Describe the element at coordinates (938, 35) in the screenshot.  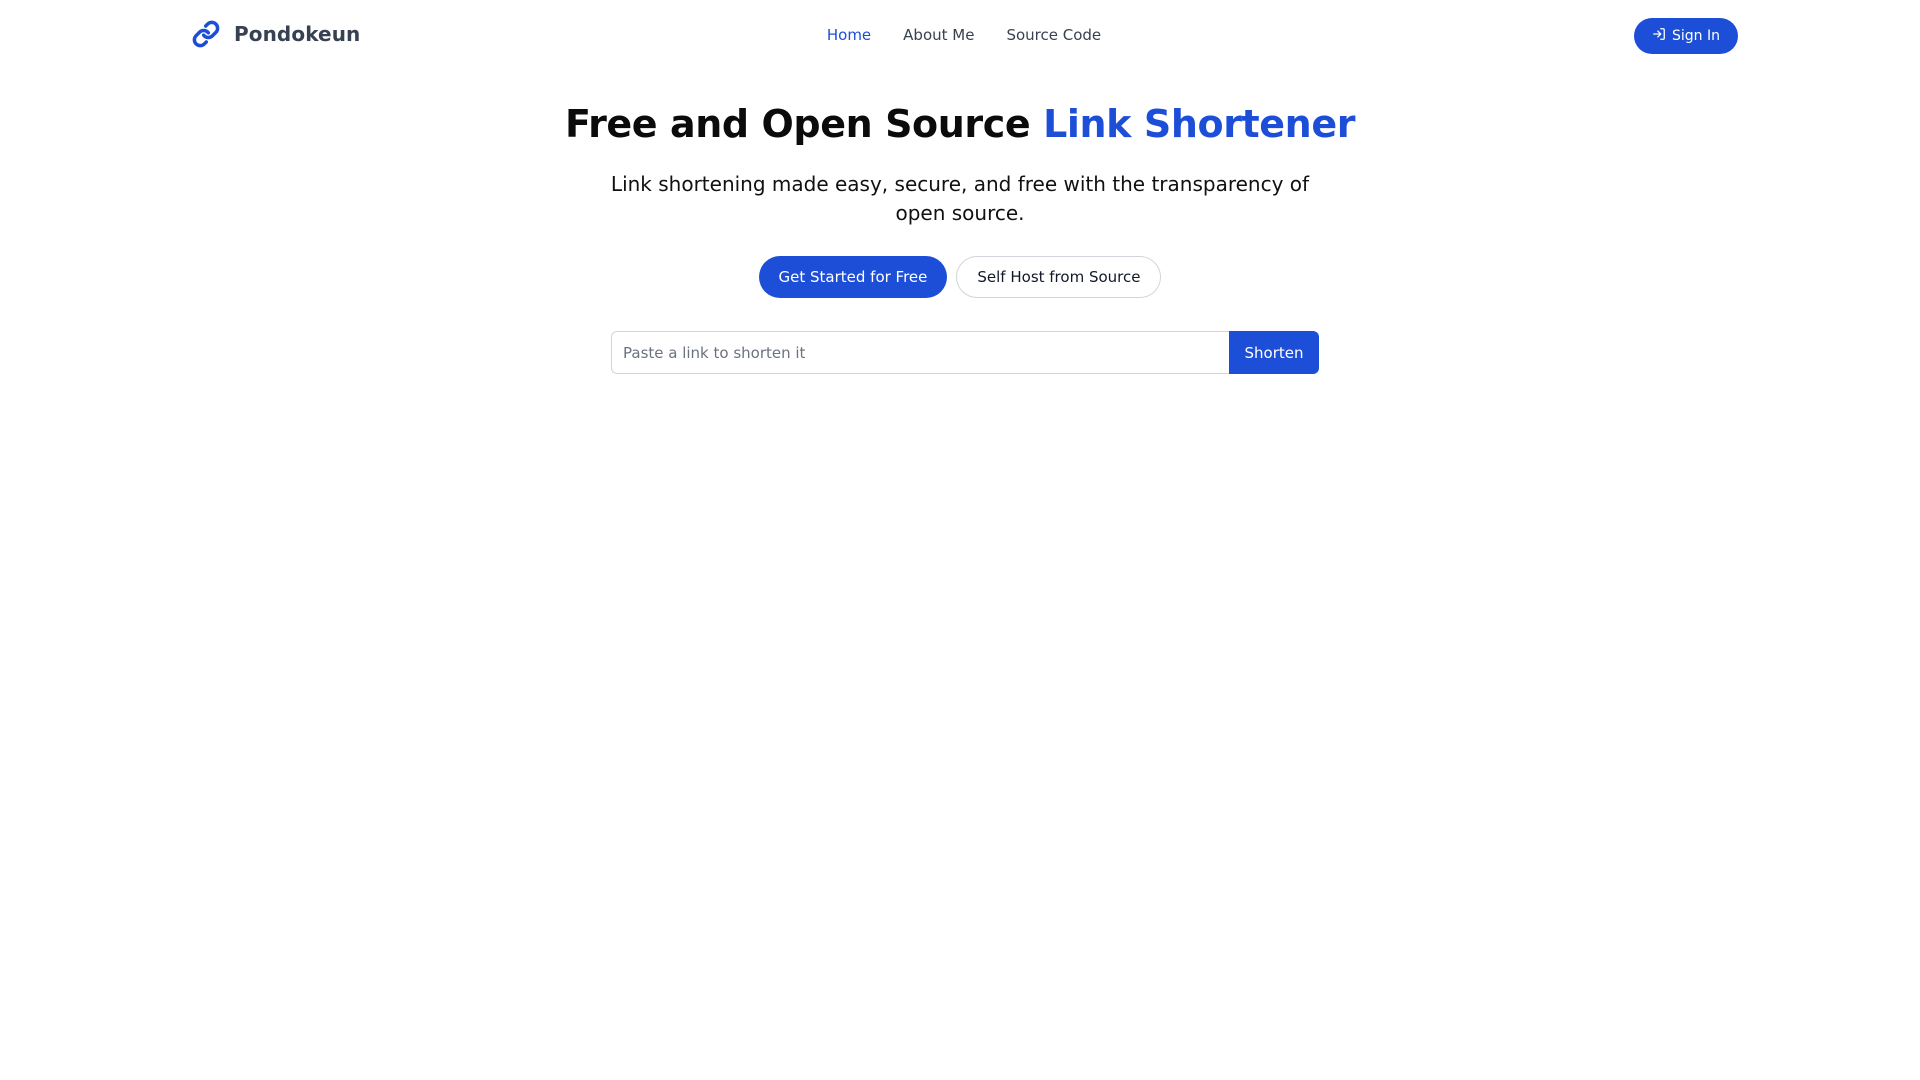
I see `nav-link-about-me: About Me` at that location.